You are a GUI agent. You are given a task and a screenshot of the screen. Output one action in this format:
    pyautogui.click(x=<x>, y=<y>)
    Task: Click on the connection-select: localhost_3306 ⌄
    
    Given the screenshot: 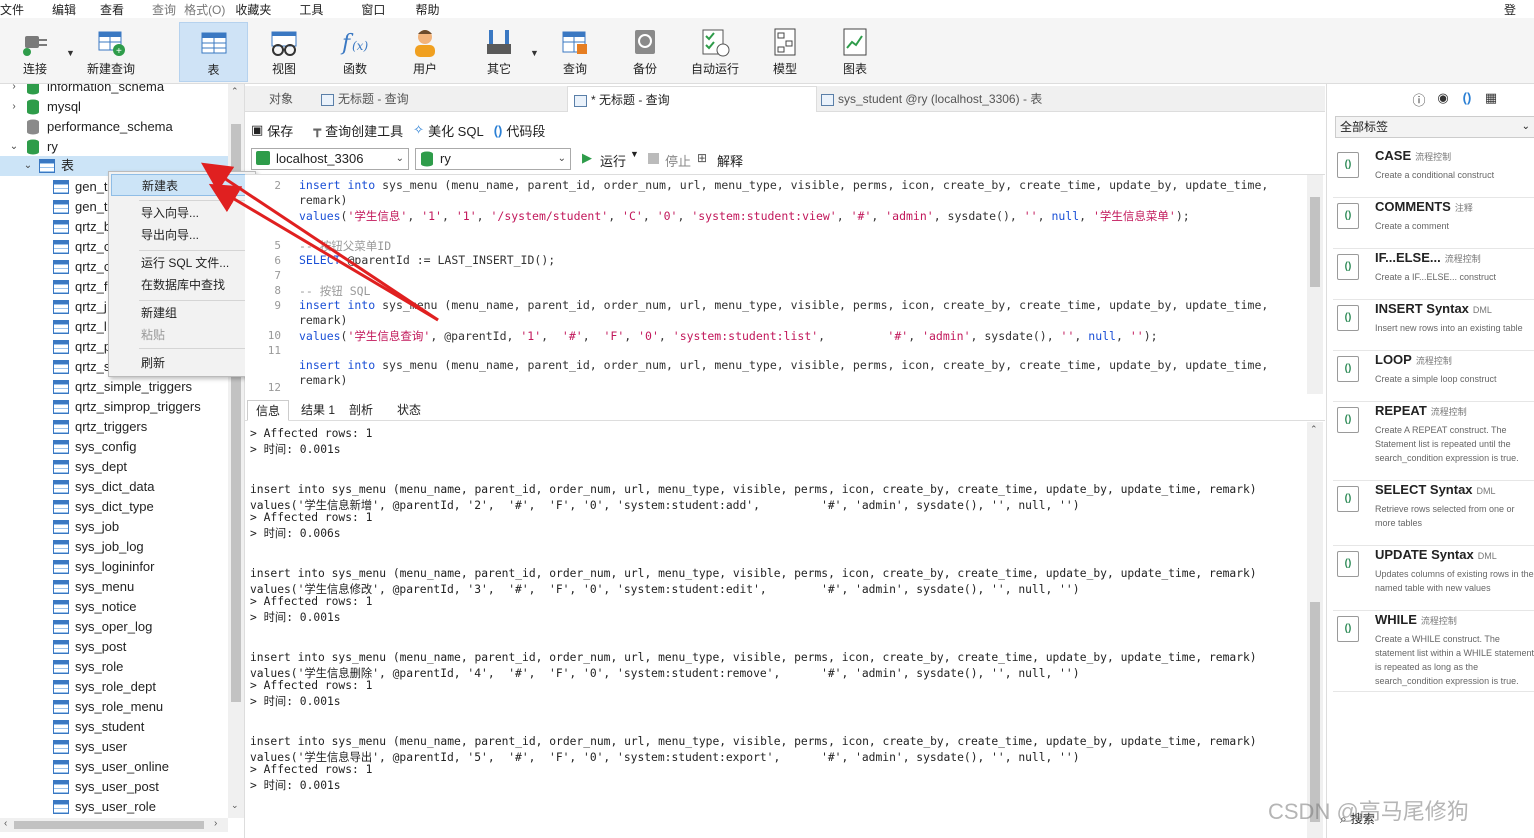 What is the action you would take?
    pyautogui.click(x=330, y=159)
    